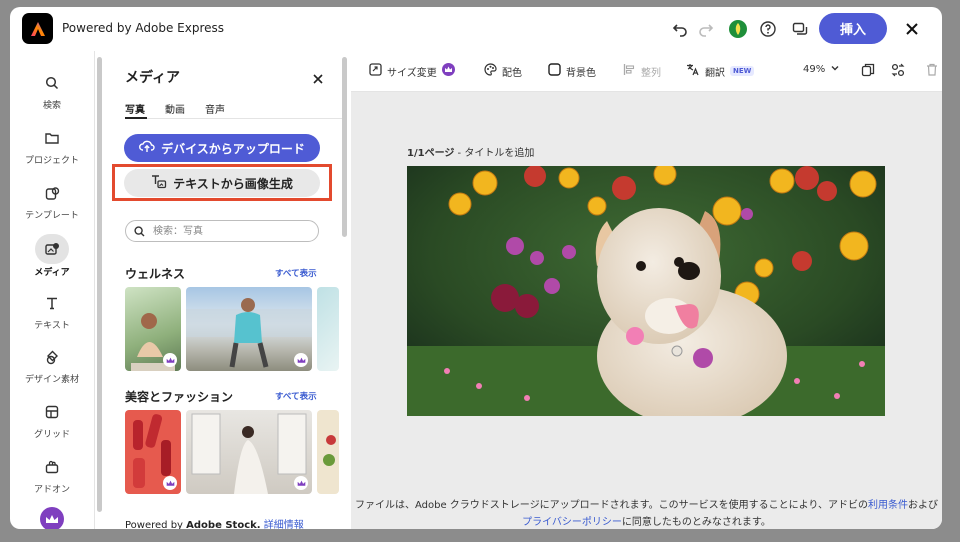 The width and height of the screenshot is (960, 542). Describe the element at coordinates (412, 71) in the screenshot. I see `resize-button: サイズ変更` at that location.